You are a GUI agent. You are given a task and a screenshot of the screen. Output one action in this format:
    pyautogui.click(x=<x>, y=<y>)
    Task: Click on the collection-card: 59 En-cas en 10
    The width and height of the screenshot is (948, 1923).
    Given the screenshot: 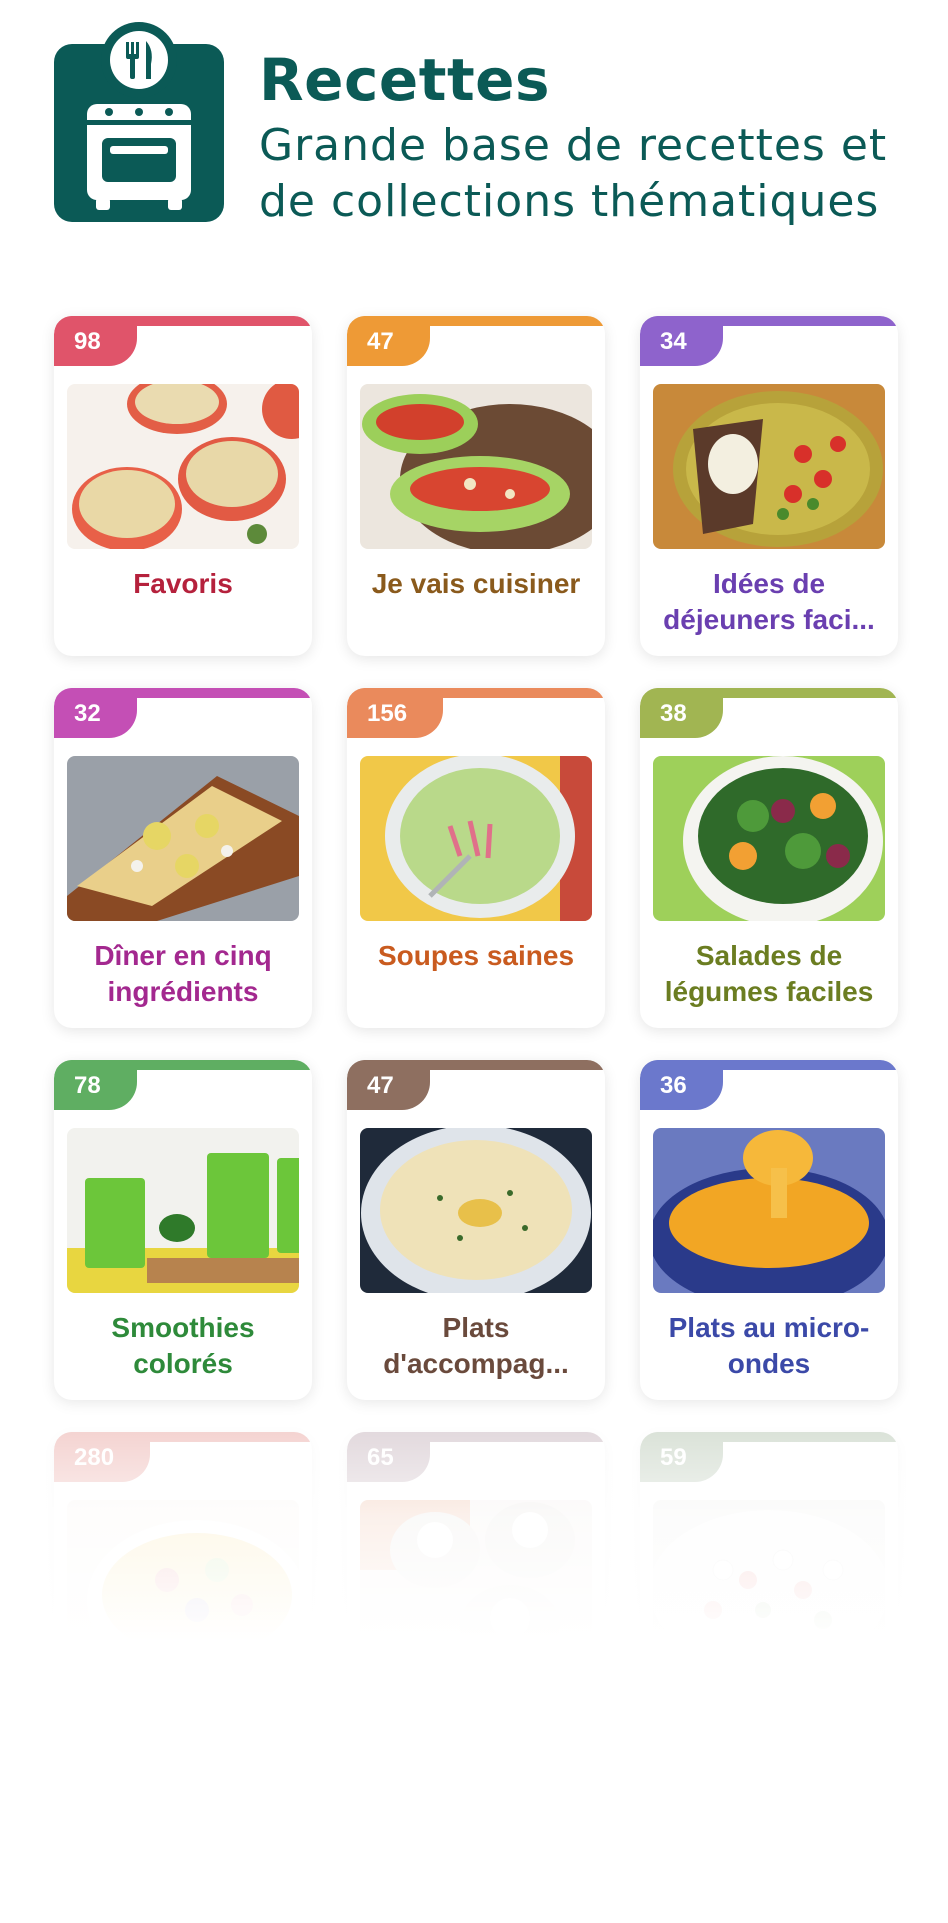 What is the action you would take?
    pyautogui.click(x=769, y=1602)
    